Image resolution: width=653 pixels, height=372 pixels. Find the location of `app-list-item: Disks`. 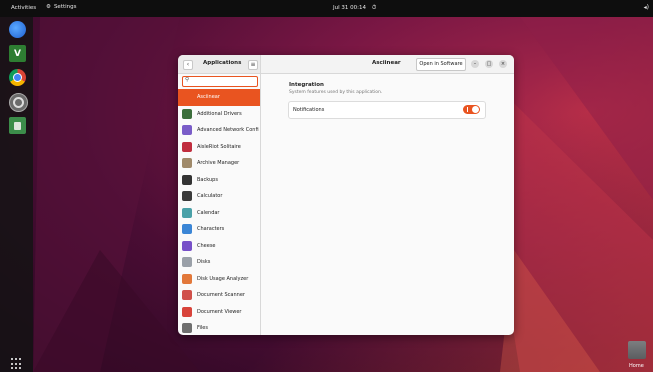

app-list-item: Disks is located at coordinates (219, 262).